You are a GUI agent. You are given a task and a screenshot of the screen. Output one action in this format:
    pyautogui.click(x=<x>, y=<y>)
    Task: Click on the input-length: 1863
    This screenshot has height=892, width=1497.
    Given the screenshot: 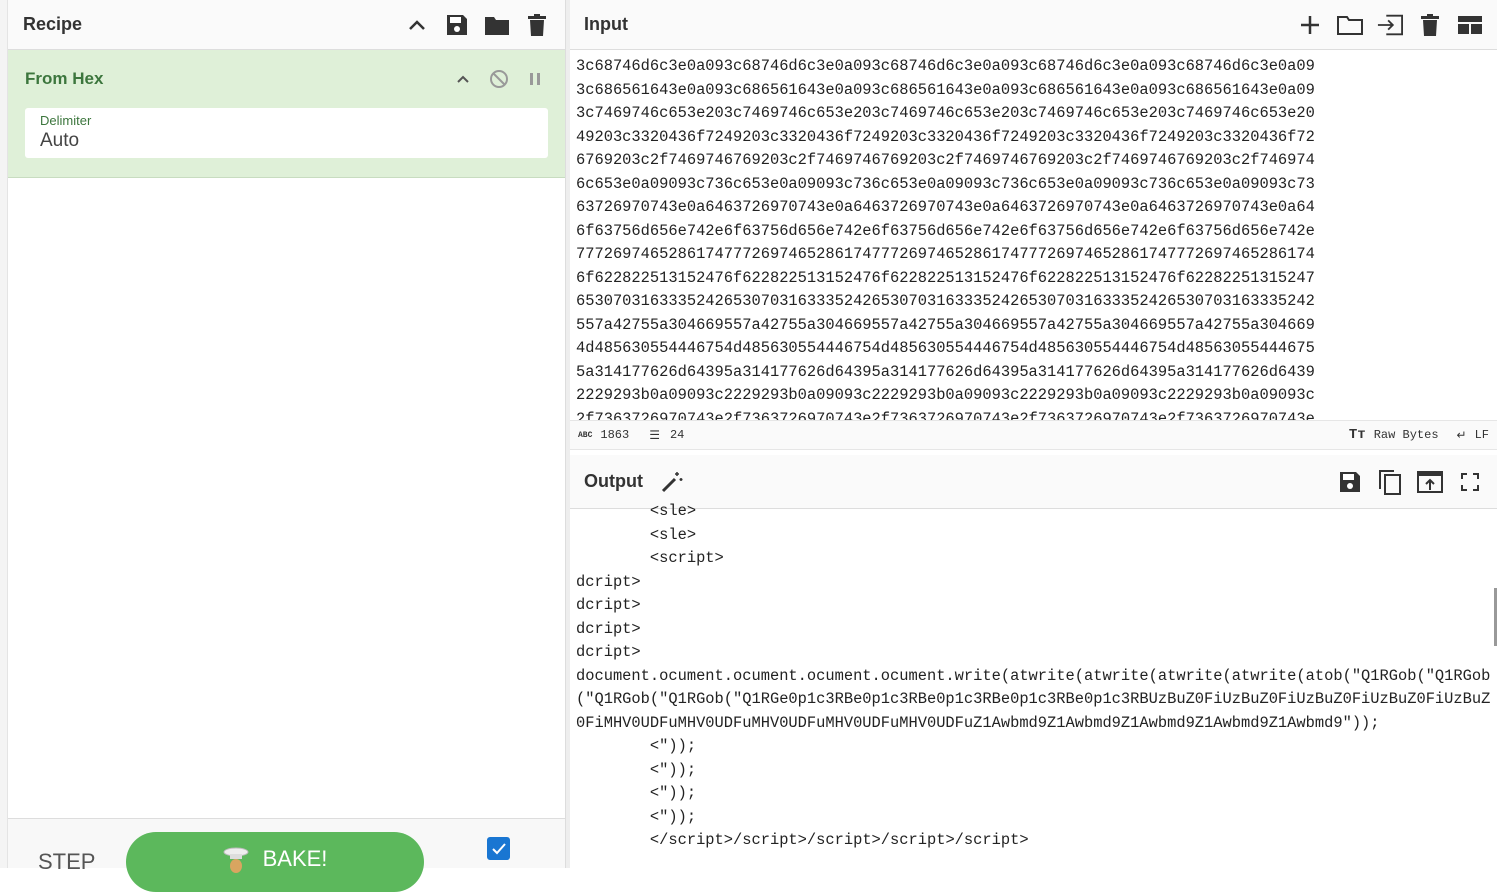 What is the action you would take?
    pyautogui.click(x=615, y=435)
    